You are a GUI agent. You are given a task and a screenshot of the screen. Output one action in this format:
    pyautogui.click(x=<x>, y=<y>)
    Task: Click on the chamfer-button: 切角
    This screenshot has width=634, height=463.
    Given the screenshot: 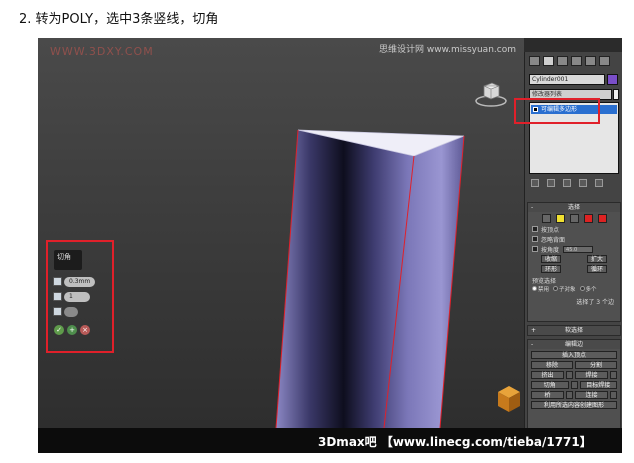 What is the action you would take?
    pyautogui.click(x=550, y=385)
    